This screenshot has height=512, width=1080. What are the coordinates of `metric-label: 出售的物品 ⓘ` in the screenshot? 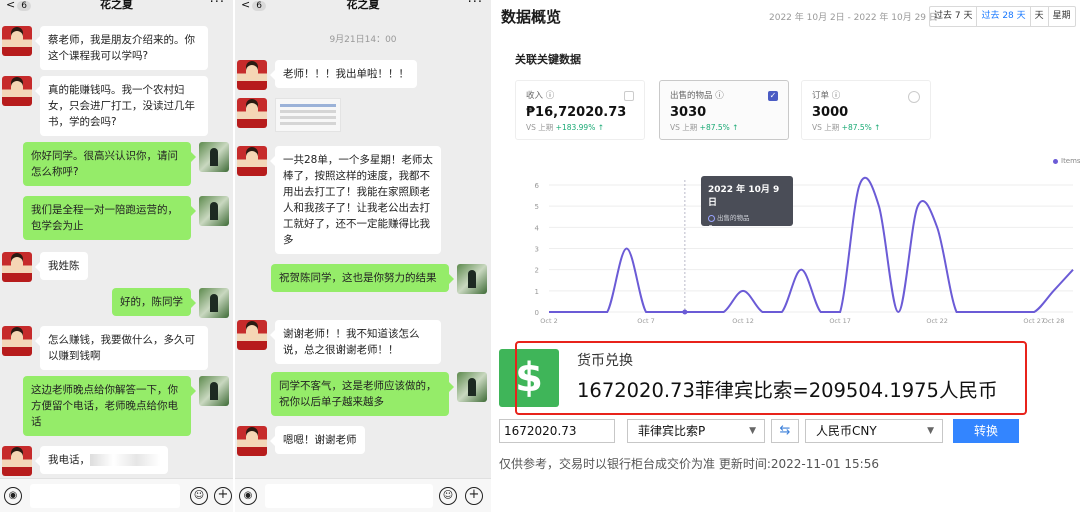 It's located at (697, 96).